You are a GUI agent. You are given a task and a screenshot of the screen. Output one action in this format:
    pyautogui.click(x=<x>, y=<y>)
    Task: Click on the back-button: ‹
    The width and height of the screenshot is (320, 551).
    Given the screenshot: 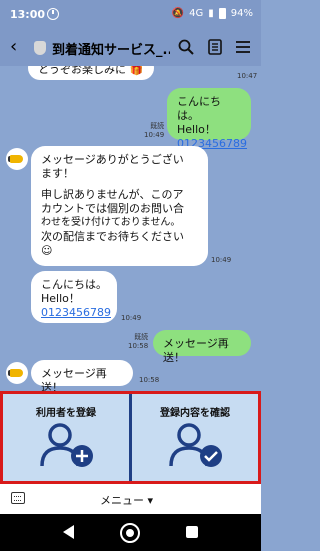 What is the action you would take?
    pyautogui.click(x=13, y=46)
    